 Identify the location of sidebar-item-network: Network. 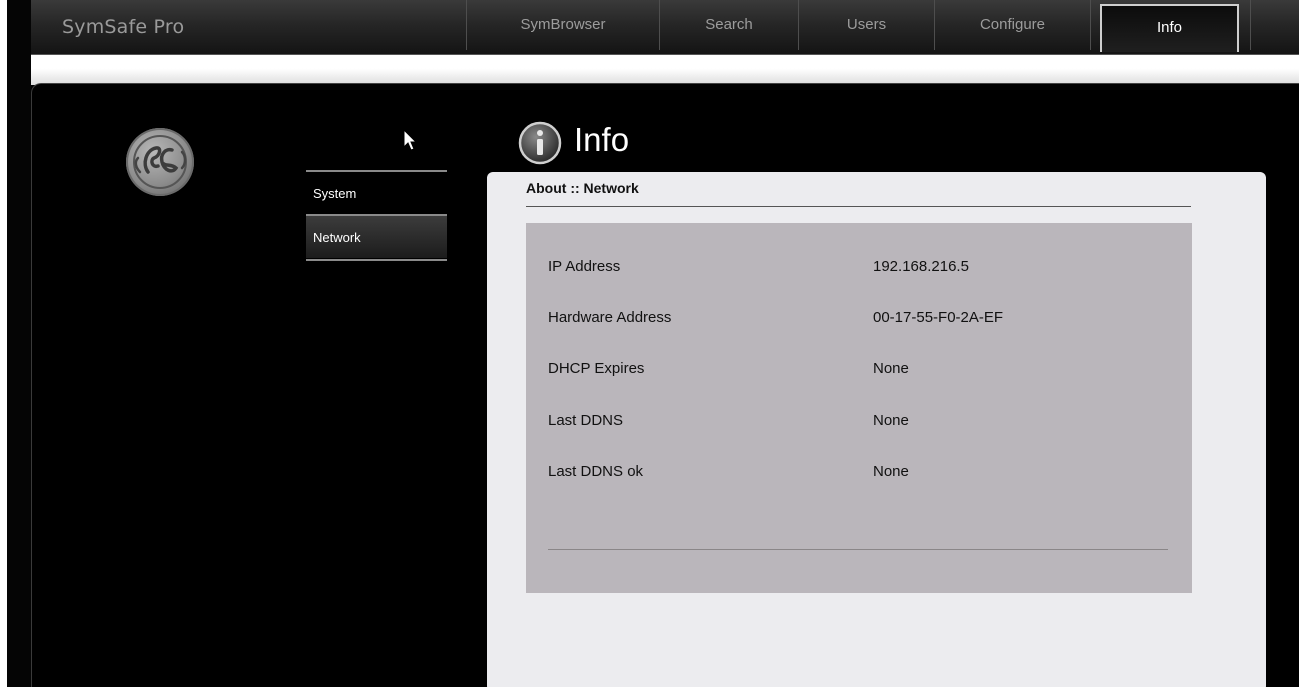
(376, 237).